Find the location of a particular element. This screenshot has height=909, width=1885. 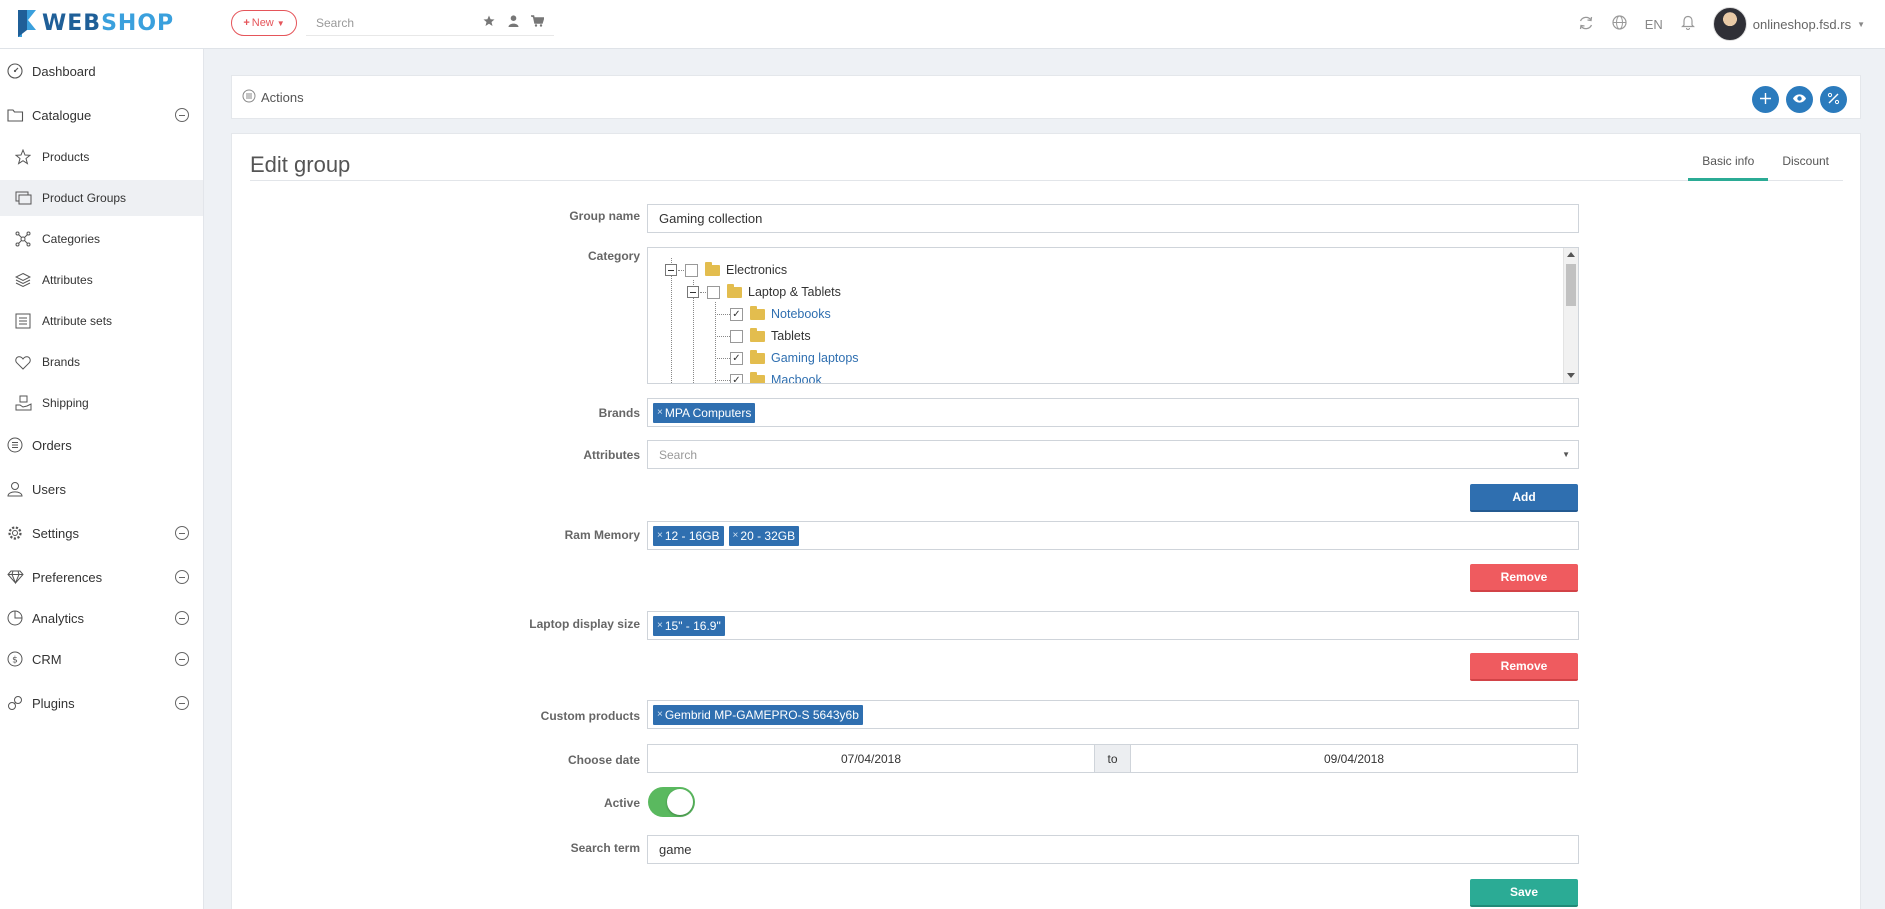

sidebar-item-crm: $ CRM is located at coordinates (101, 659).